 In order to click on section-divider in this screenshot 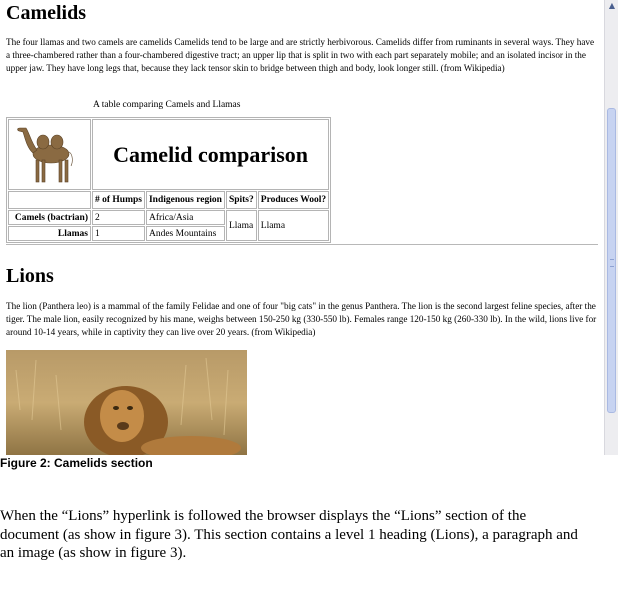, I will do `click(302, 244)`.